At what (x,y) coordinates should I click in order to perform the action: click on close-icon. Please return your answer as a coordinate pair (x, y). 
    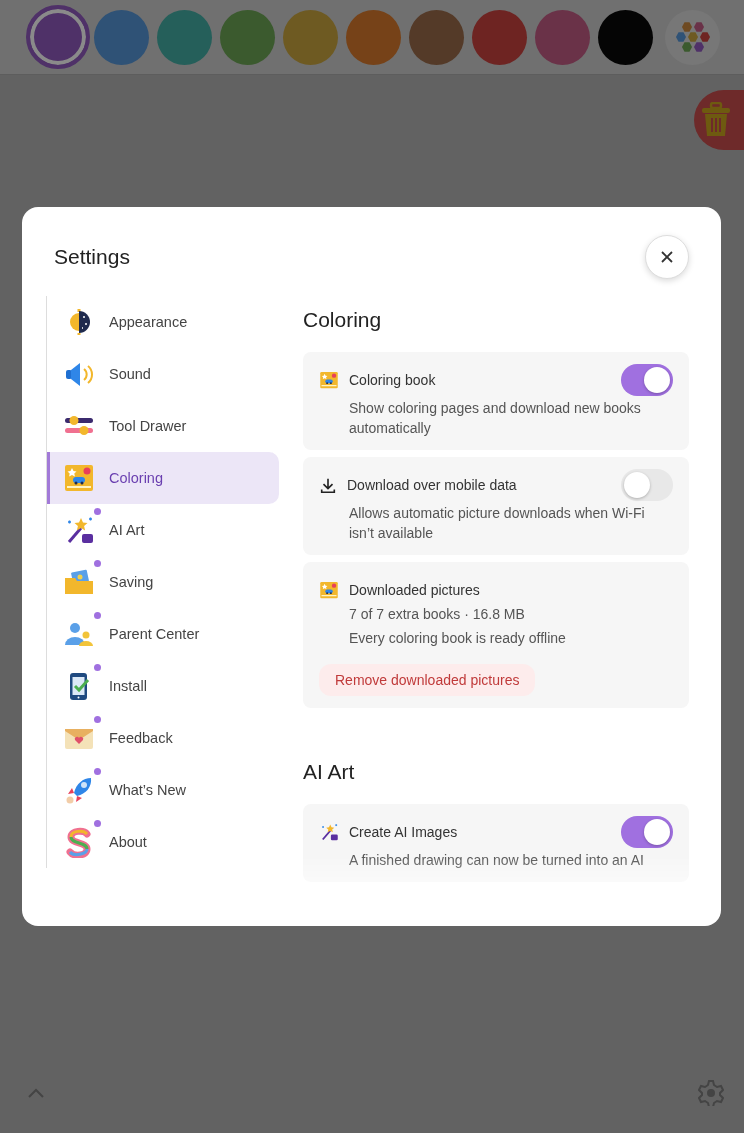
    Looking at the image, I should click on (667, 257).